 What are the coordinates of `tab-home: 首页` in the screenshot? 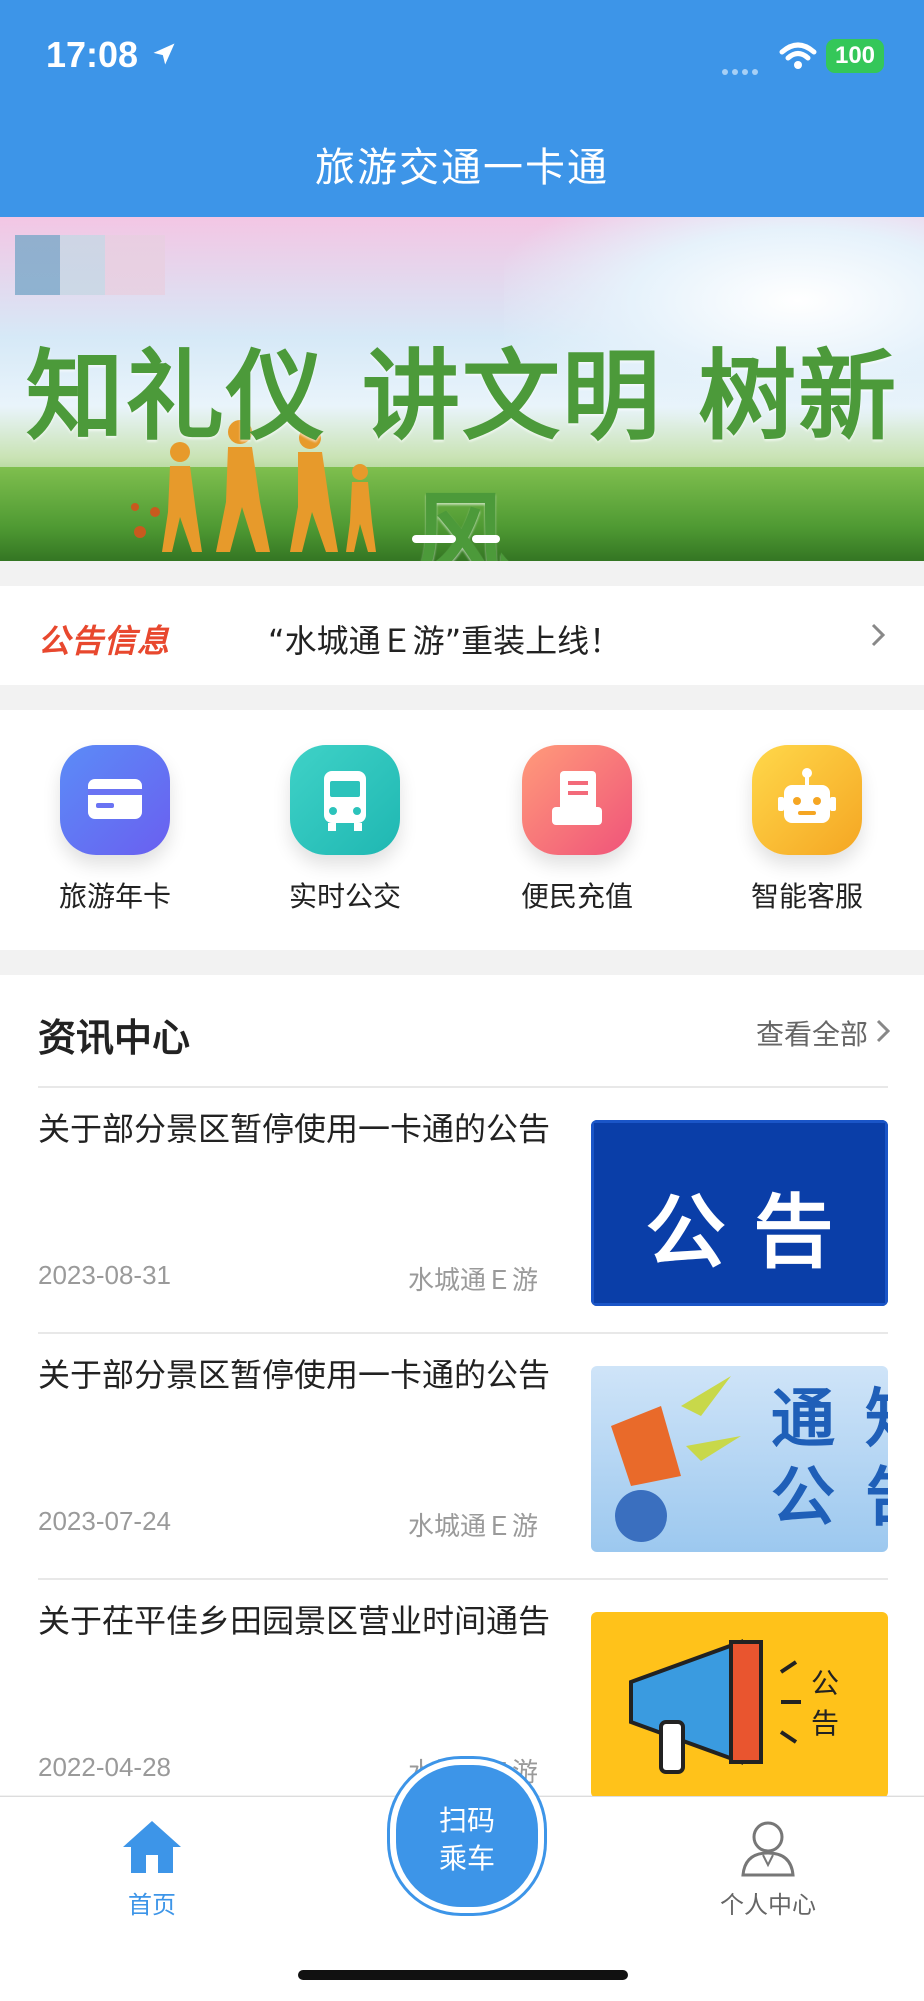 It's located at (152, 1868).